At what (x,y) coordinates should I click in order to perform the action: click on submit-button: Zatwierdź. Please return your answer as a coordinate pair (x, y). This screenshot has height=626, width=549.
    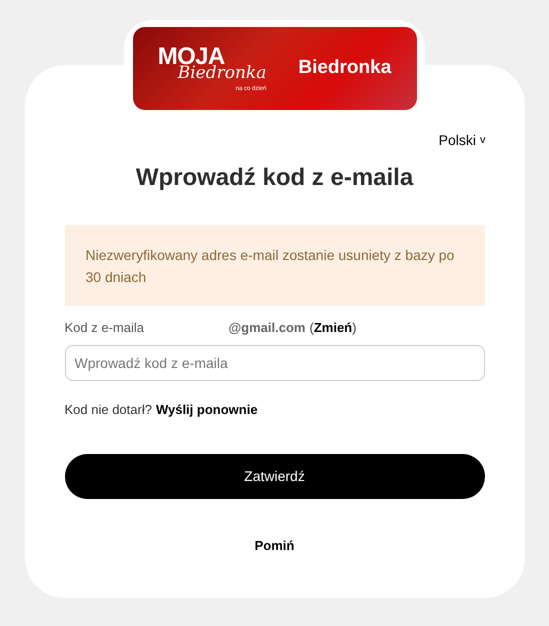
    Looking at the image, I should click on (274, 476).